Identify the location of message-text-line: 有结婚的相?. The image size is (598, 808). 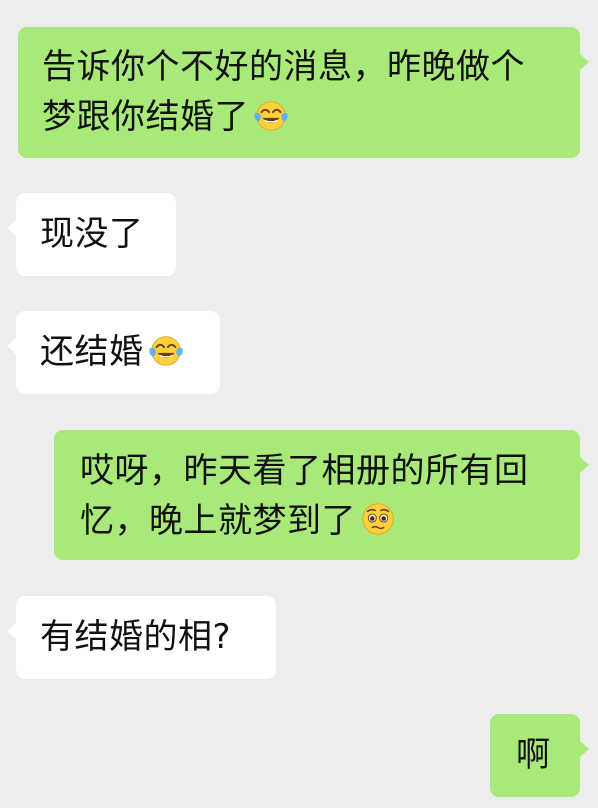
(136, 637).